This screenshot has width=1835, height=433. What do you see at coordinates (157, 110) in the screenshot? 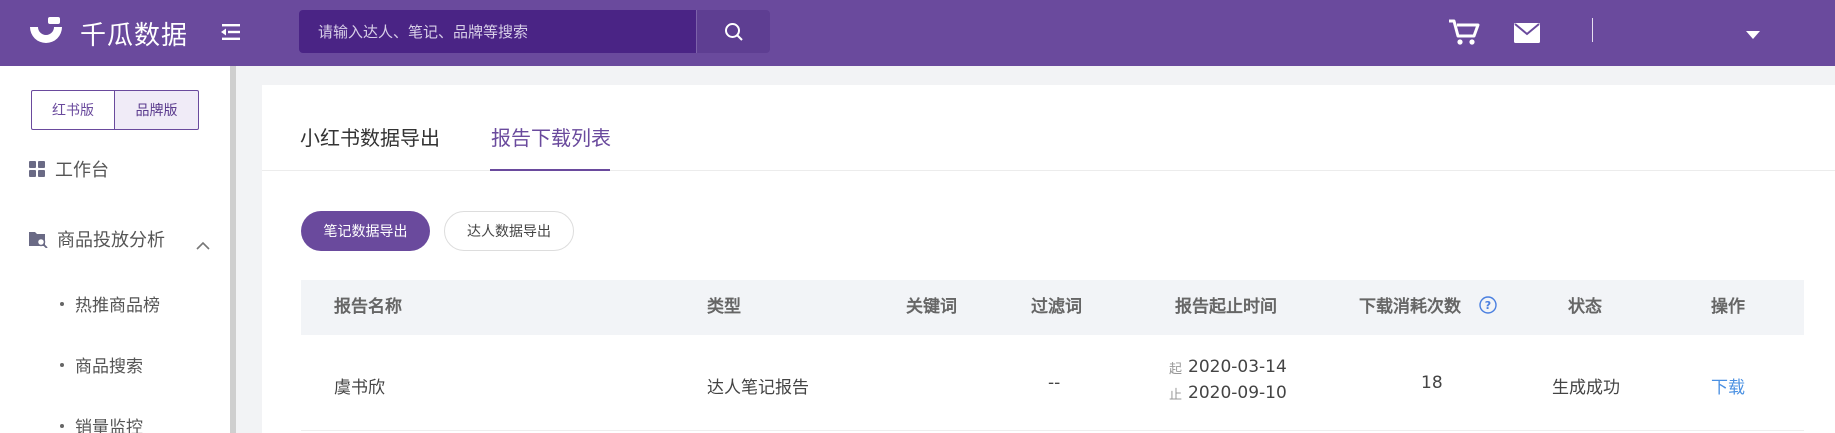
I see `version-brand-button: 品牌版` at bounding box center [157, 110].